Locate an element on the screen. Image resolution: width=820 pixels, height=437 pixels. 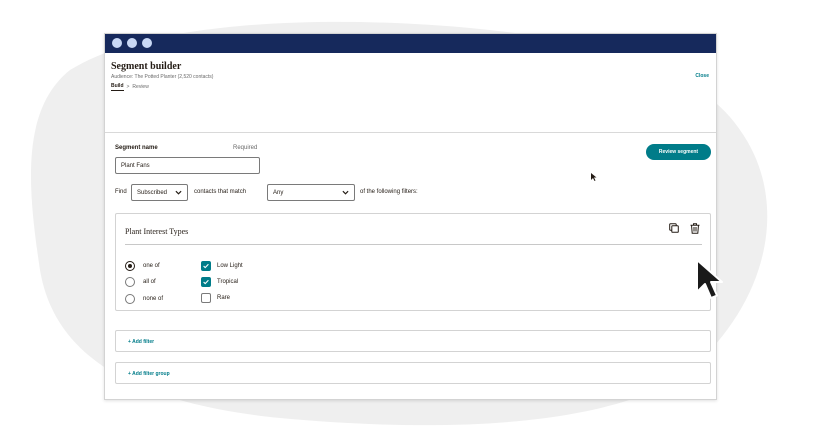
page-title: Segment builder is located at coordinates (146, 66).